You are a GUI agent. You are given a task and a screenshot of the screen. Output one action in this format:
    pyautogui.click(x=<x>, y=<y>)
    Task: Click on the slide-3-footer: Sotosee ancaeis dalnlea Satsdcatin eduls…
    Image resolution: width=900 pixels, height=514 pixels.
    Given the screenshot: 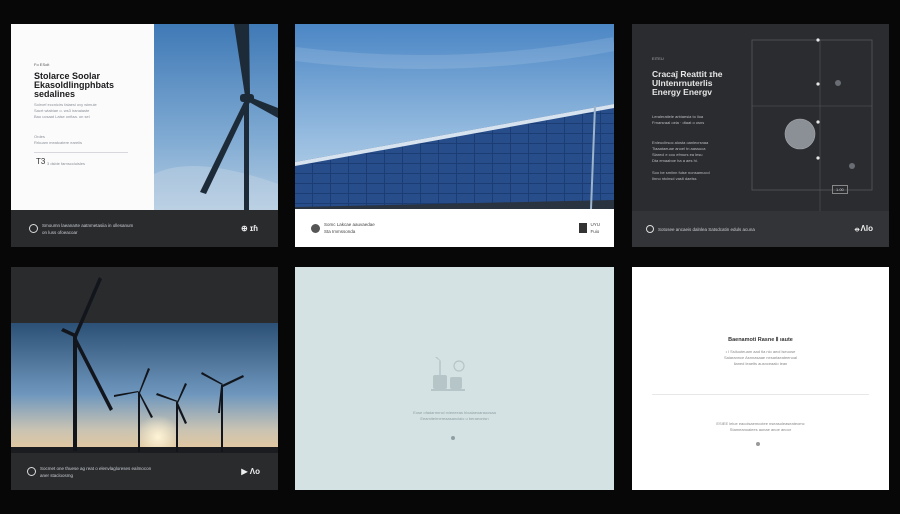 What is the action you would take?
    pyautogui.click(x=760, y=229)
    